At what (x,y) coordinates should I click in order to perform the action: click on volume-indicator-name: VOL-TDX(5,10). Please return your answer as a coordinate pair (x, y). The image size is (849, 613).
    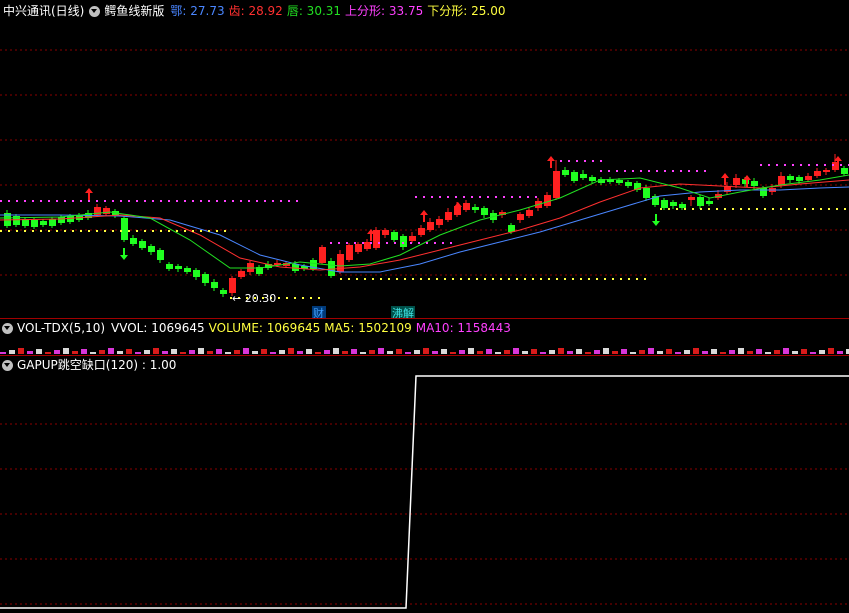
    Looking at the image, I should click on (61, 328).